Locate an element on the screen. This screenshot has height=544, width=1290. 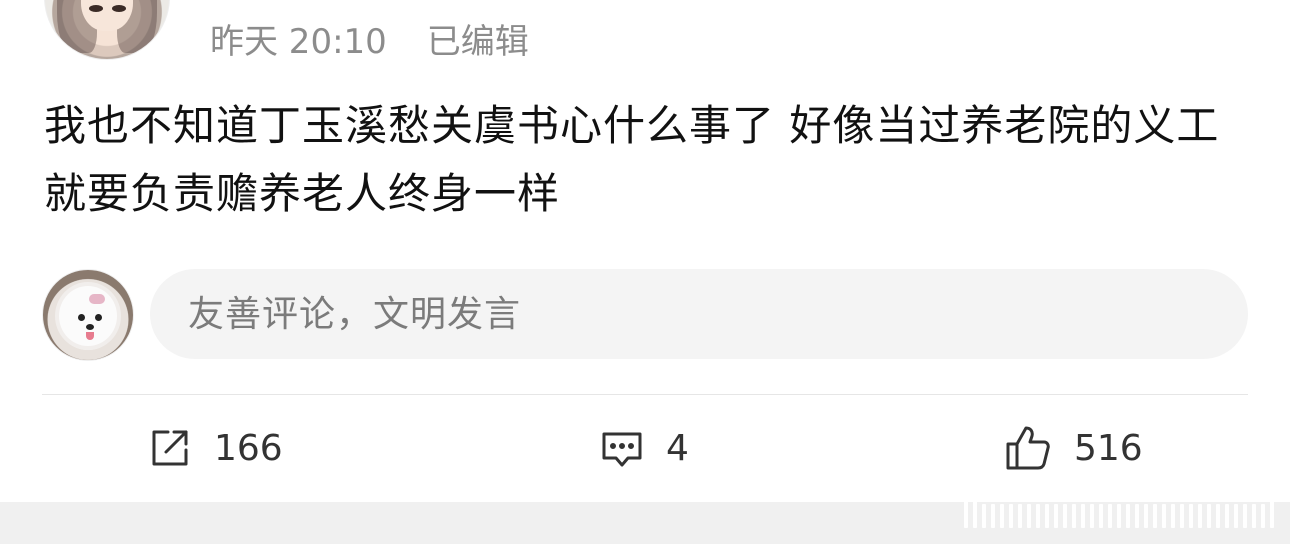
share-button: 166 is located at coordinates (215, 448).